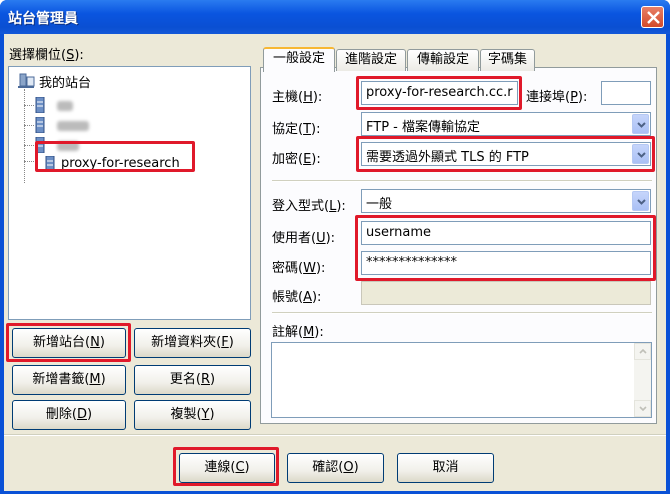 This screenshot has height=494, width=670. Describe the element at coordinates (506, 124) in the screenshot. I see `protocol-select: FTP - 檔案傳輸協定` at that location.